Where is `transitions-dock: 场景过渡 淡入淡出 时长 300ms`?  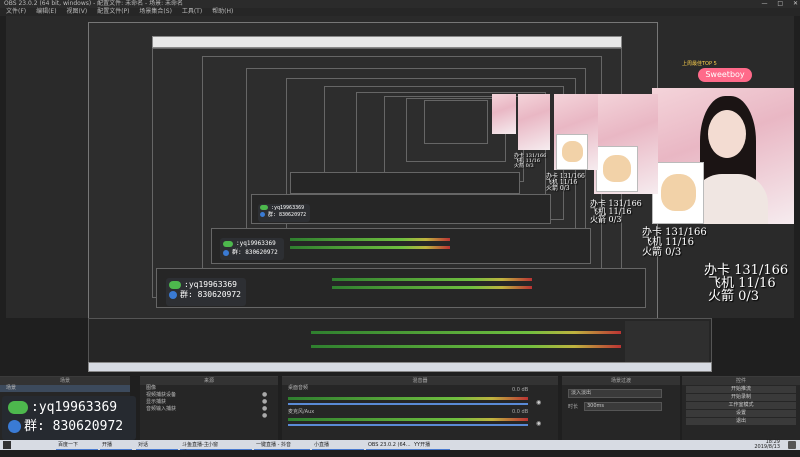 transitions-dock: 场景过渡 淡入淡出 时长 300ms is located at coordinates (621, 408).